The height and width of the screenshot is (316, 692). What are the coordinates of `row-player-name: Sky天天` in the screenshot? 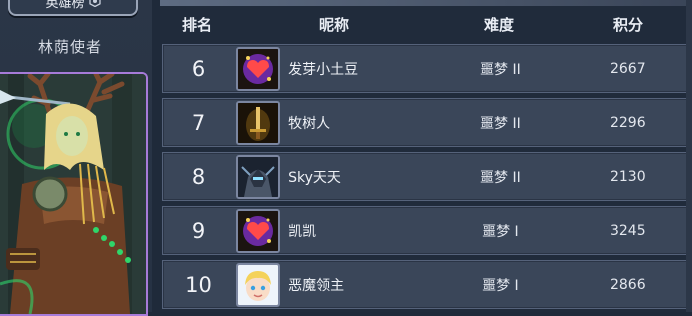 It's located at (314, 177).